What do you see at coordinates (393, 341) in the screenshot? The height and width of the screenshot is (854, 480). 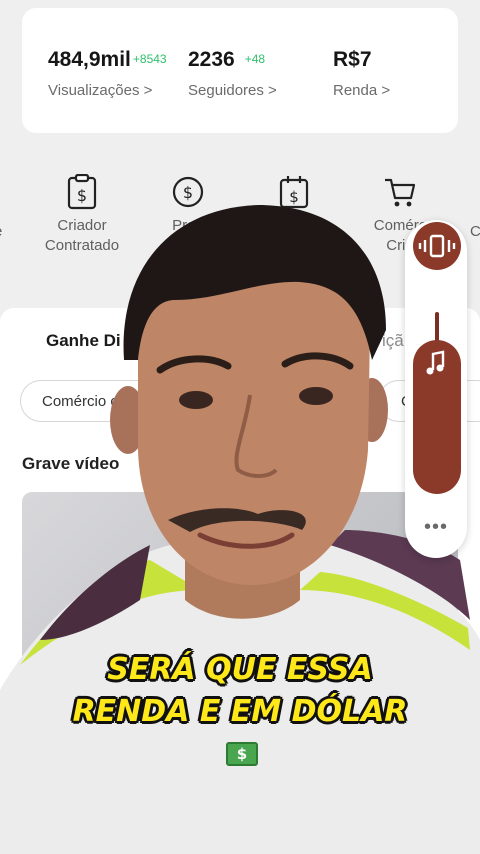 I see `tab-right: içã` at bounding box center [393, 341].